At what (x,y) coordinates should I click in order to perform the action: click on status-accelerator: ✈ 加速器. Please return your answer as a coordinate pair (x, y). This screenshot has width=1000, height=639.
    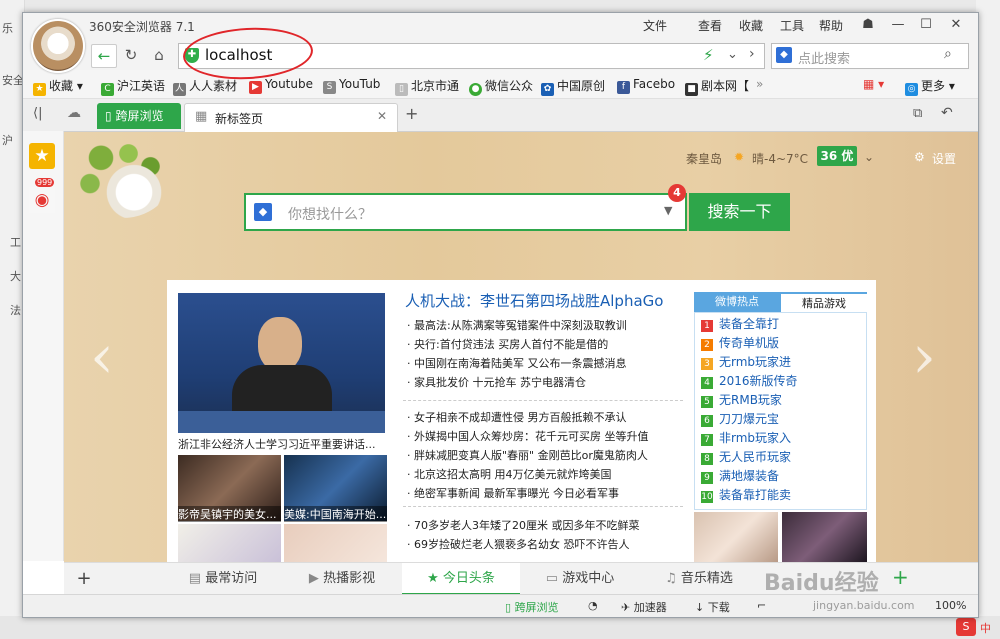
    Looking at the image, I should click on (644, 607).